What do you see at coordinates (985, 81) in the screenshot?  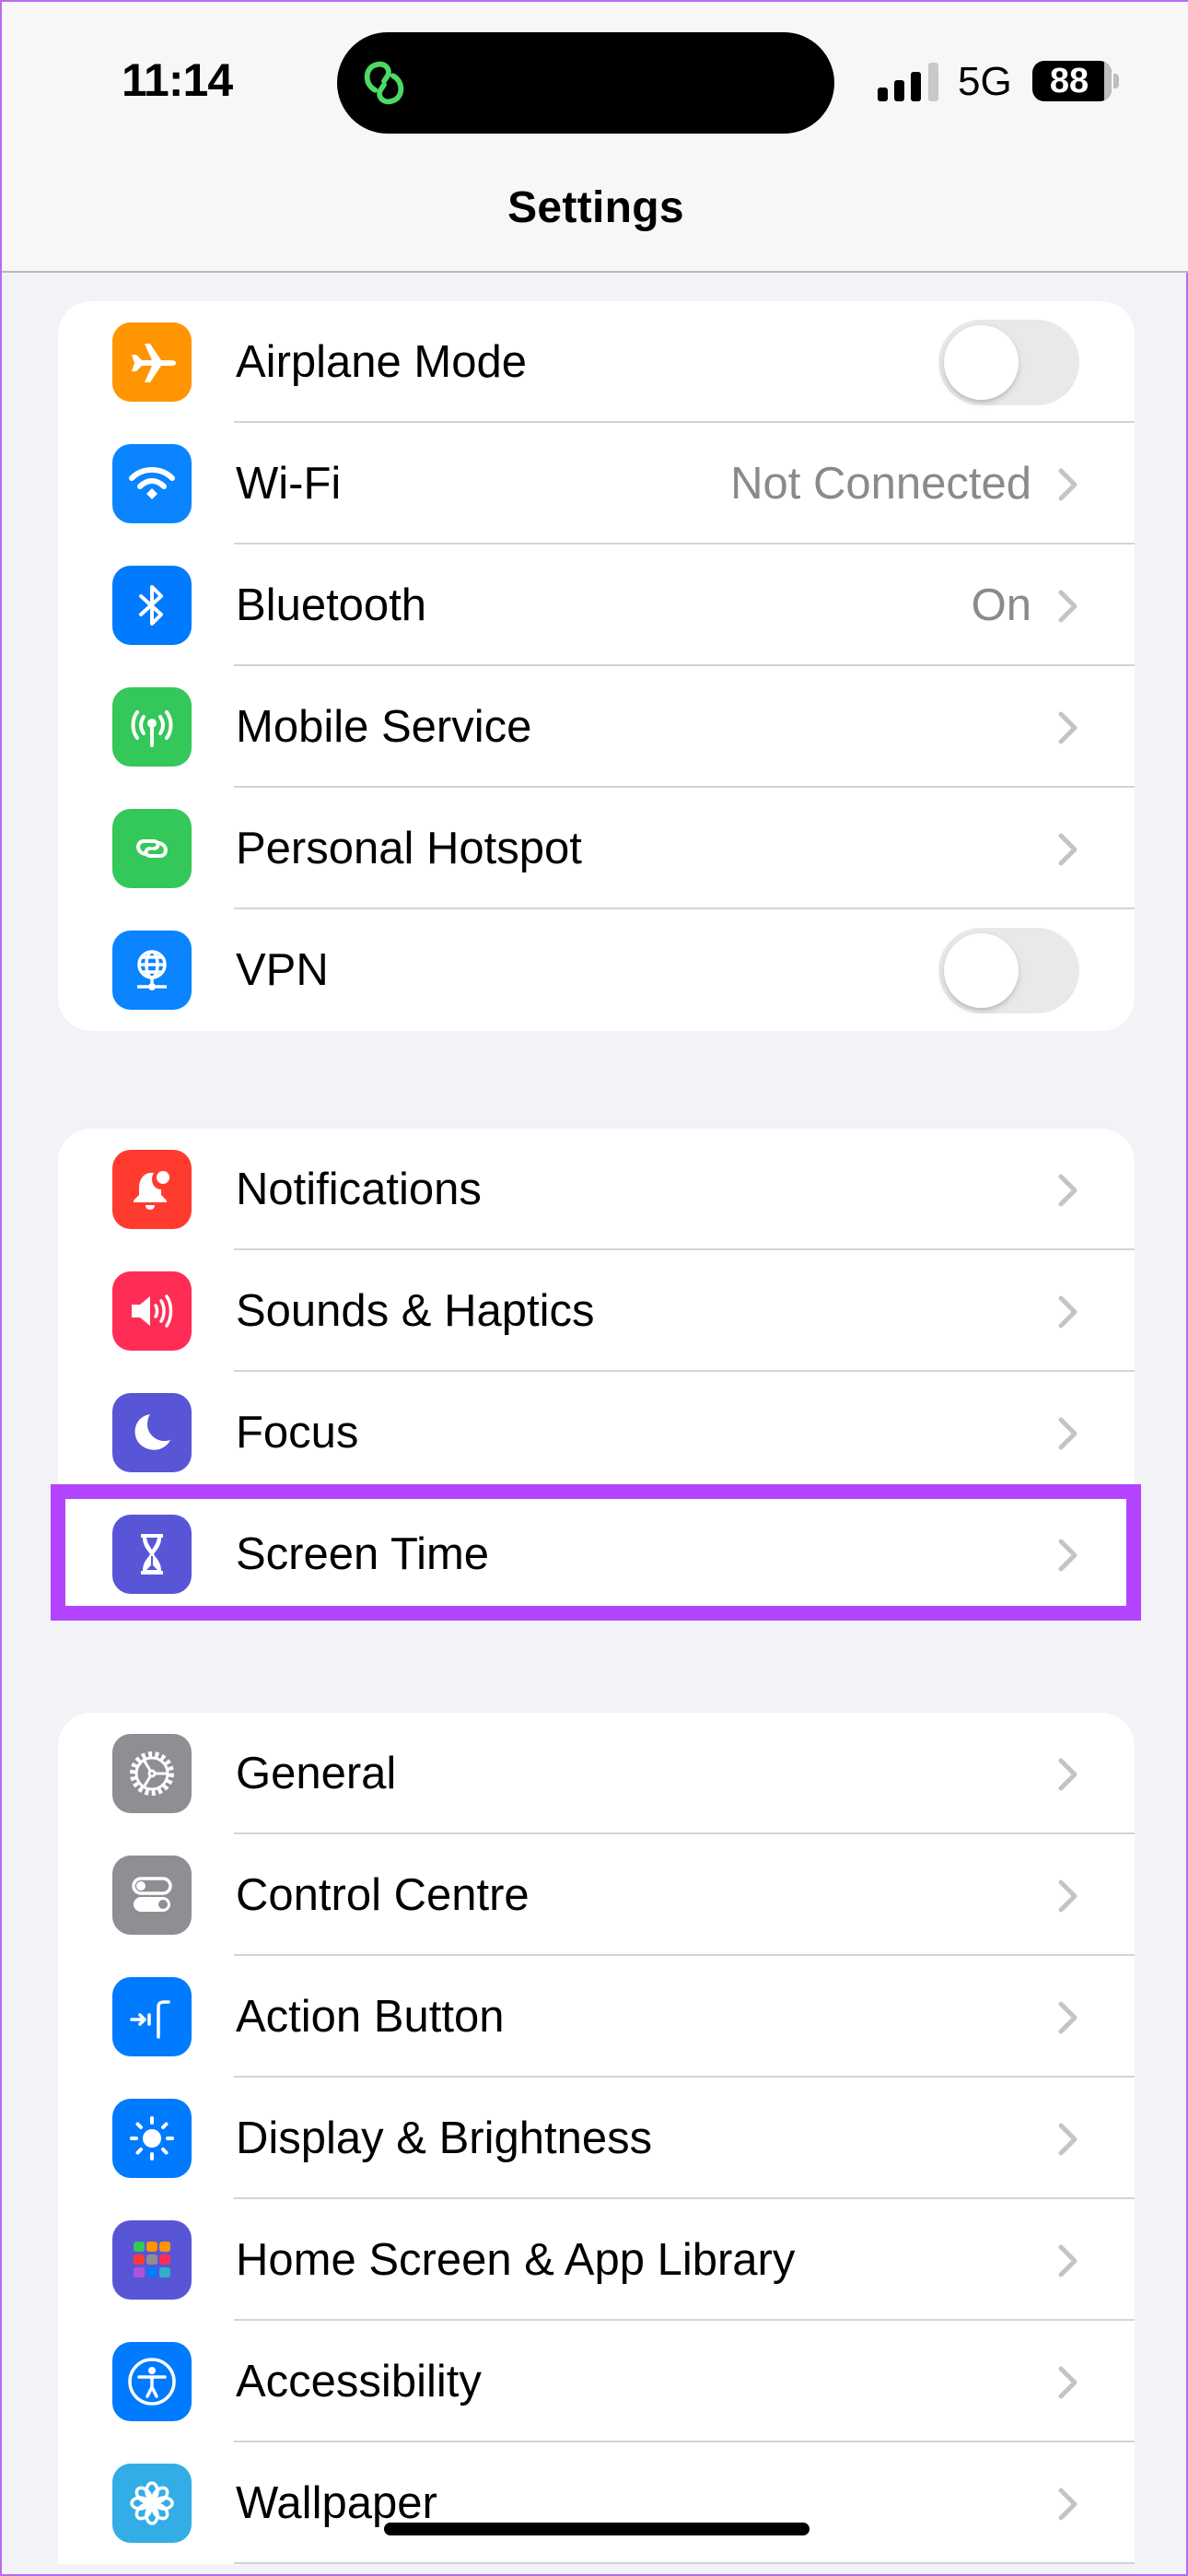 I see `network-type: 5G` at bounding box center [985, 81].